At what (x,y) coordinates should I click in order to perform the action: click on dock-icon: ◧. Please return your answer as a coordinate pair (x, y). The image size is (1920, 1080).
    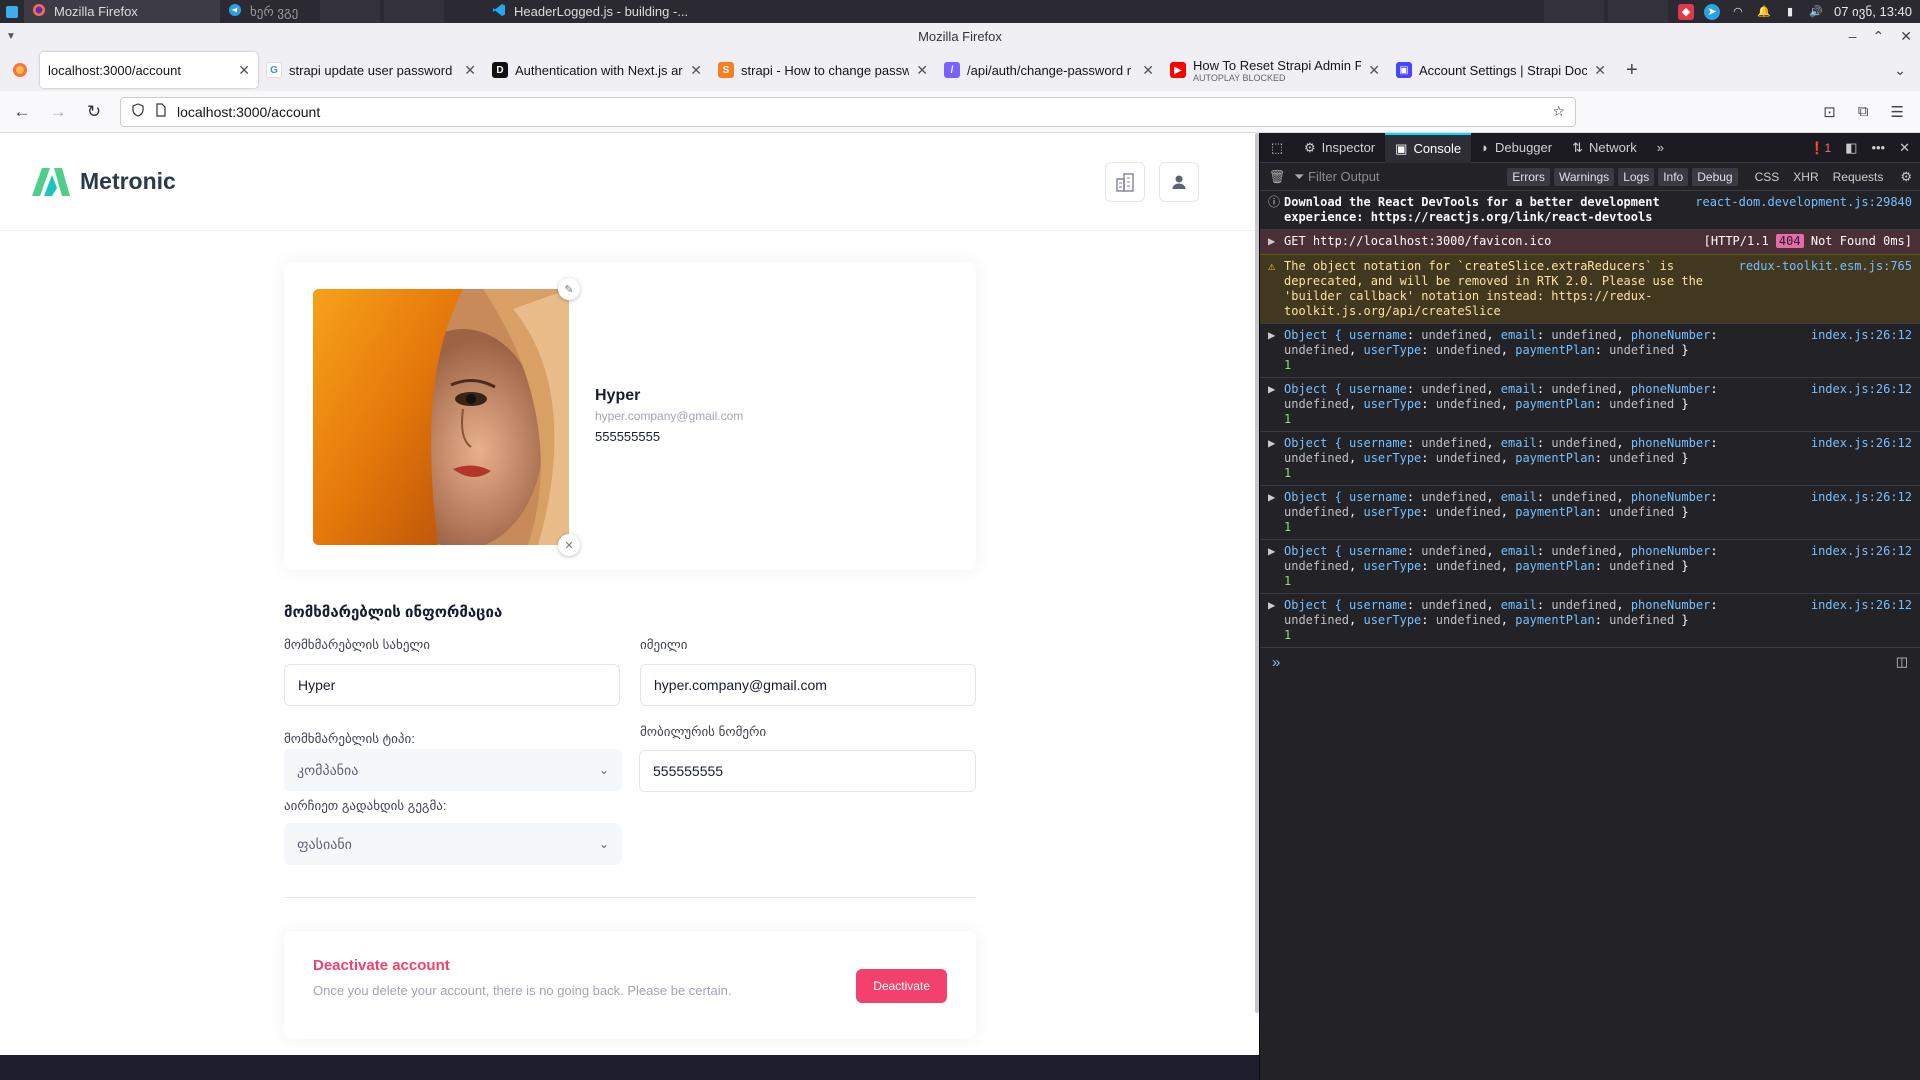
    Looking at the image, I should click on (1851, 148).